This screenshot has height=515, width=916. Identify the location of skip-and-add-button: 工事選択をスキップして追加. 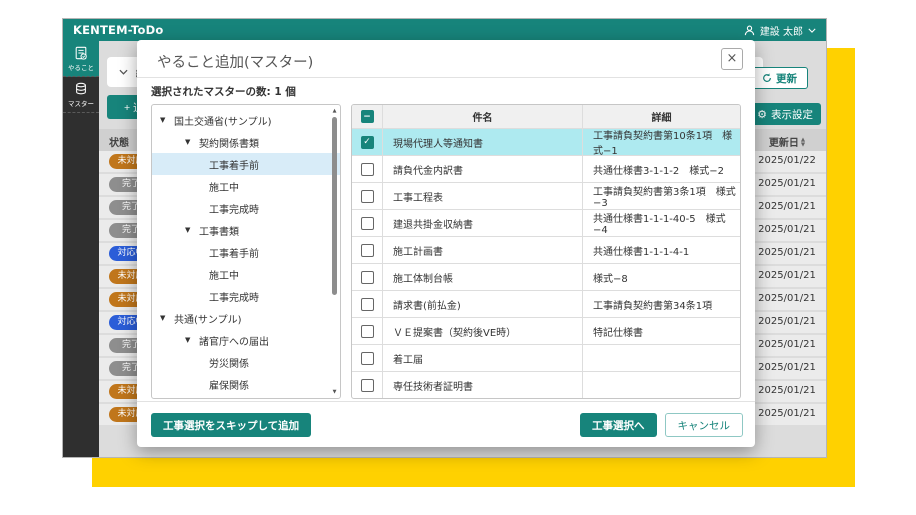
(231, 425).